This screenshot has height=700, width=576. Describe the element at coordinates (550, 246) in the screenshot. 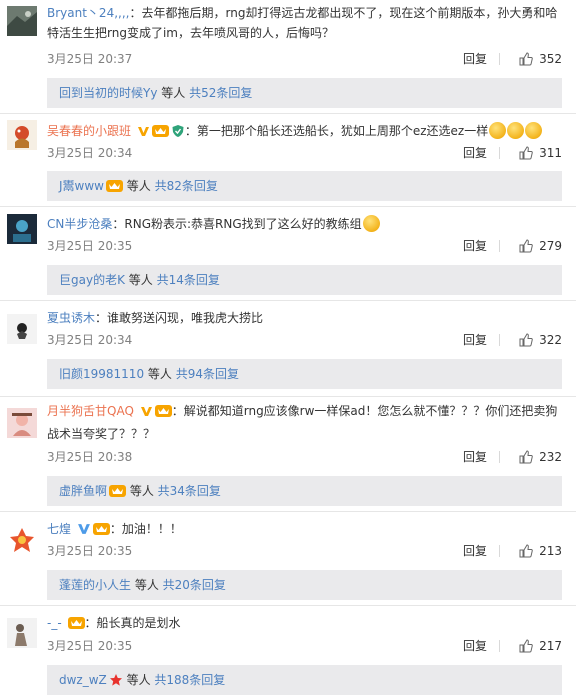

I see `like-count: 279` at that location.